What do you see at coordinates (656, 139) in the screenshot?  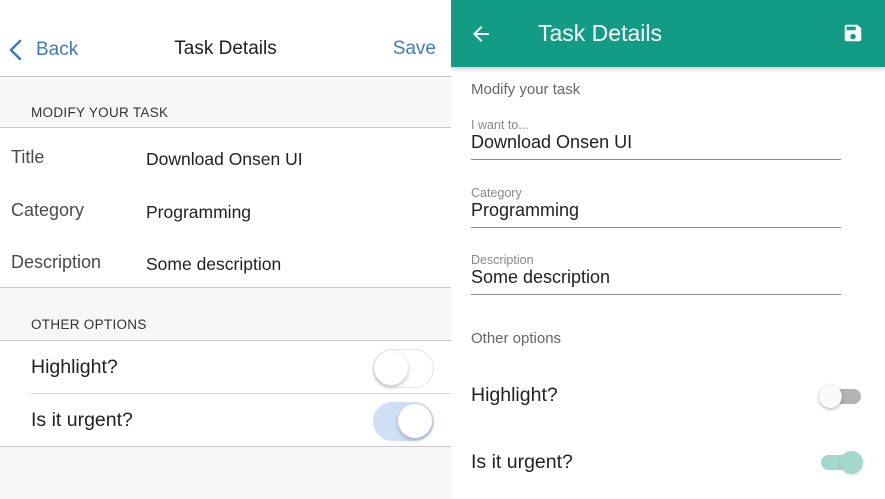 I see `task-name-field: I want to... Download Onsen UI` at bounding box center [656, 139].